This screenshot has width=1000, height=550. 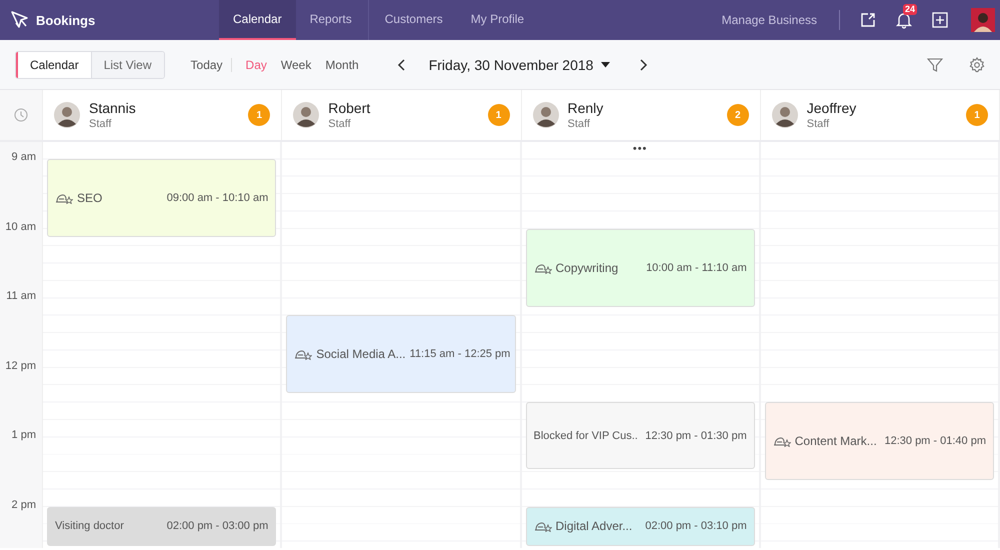 I want to click on manage-business-link: Manage Business, so click(x=775, y=20).